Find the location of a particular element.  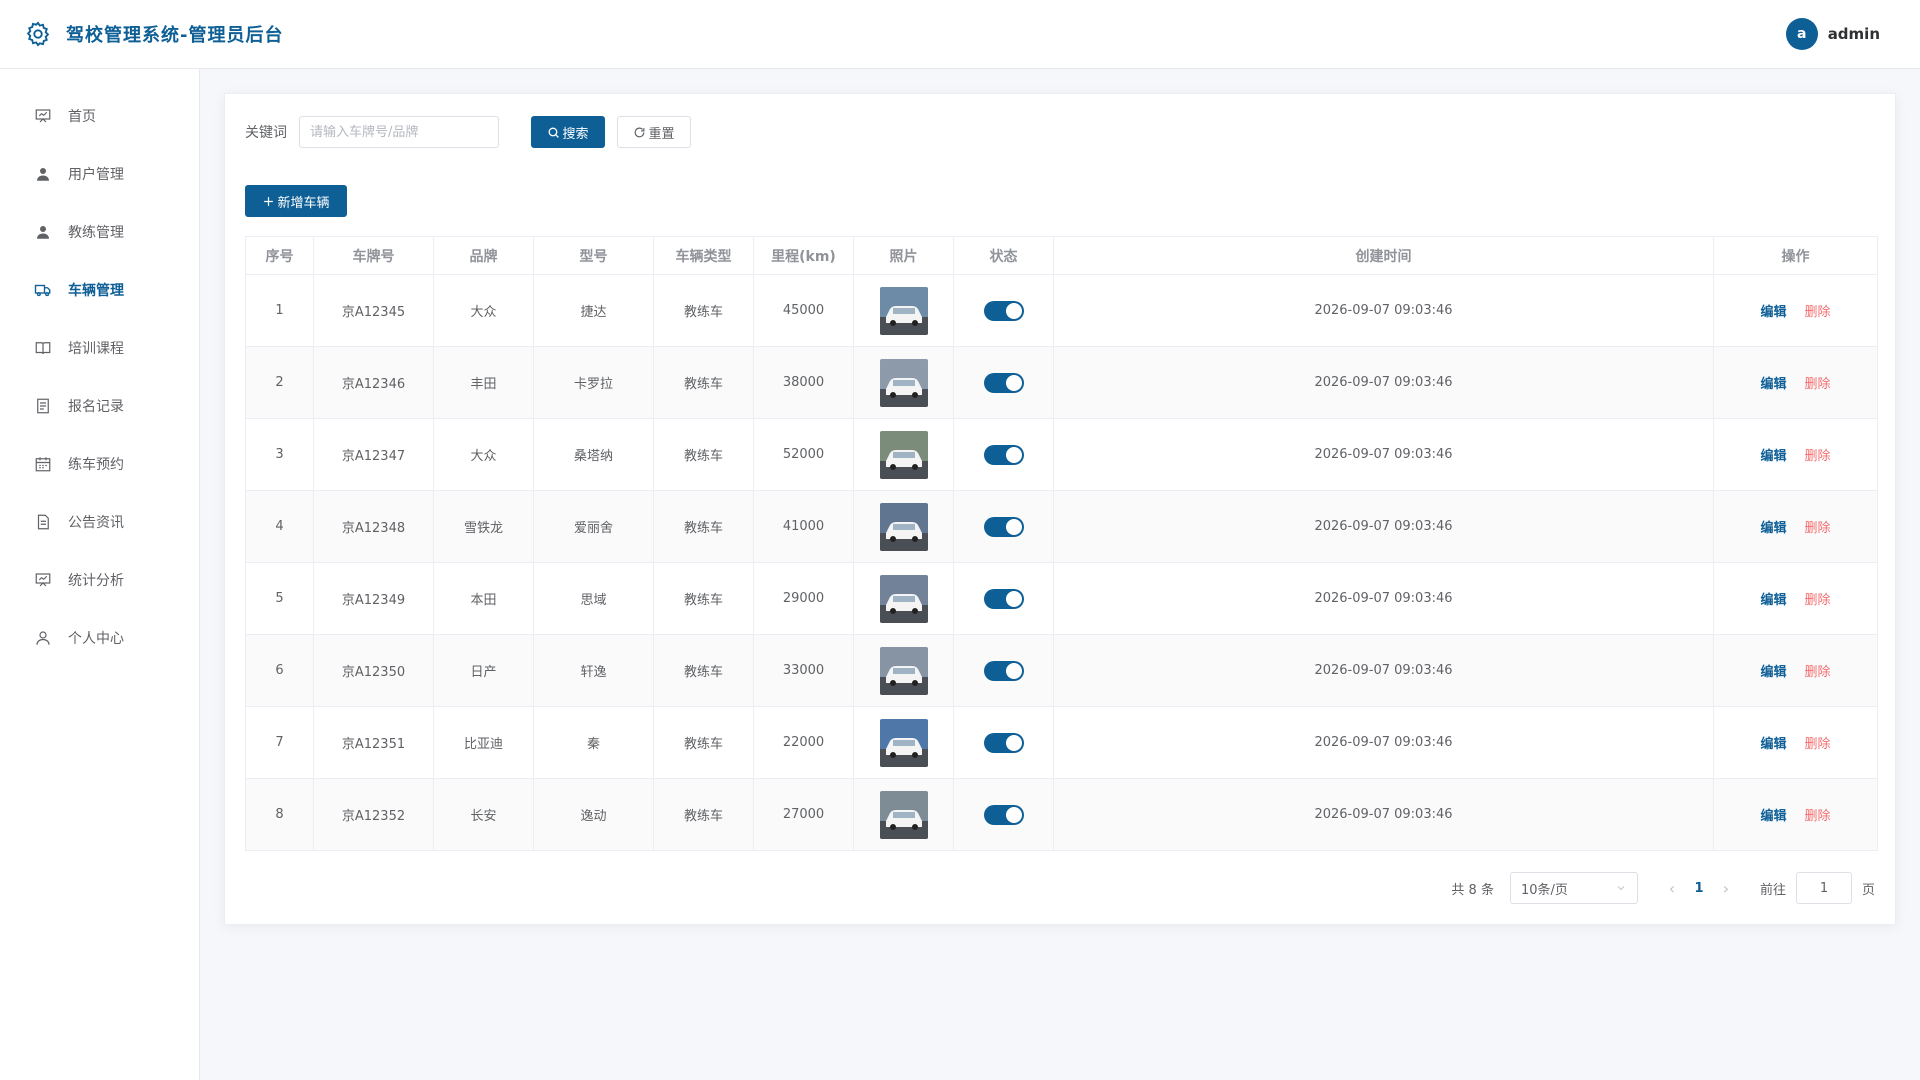

sidebar-item-bookings: 练车预约 is located at coordinates (99, 464).